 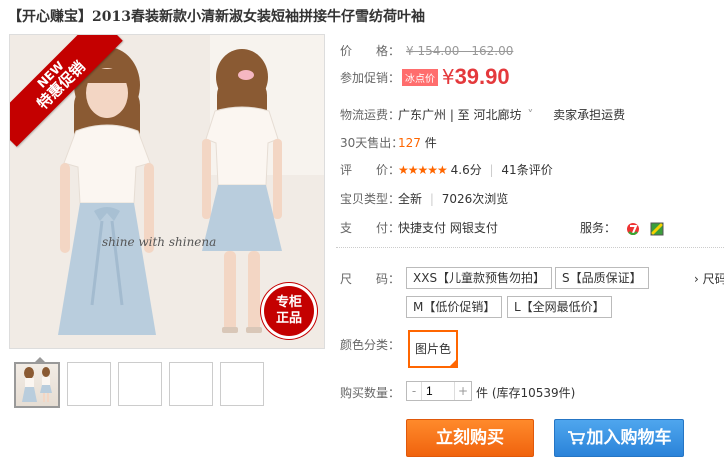 What do you see at coordinates (370, 199) in the screenshot?
I see `item-type-label: 宝贝类型：` at bounding box center [370, 199].